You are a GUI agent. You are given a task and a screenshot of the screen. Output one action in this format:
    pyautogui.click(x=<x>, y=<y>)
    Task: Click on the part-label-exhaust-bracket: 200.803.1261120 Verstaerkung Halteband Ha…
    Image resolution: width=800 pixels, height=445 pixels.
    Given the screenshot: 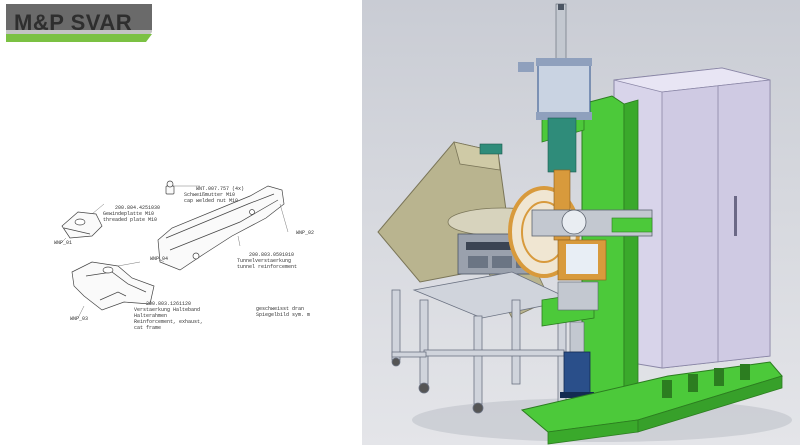 What is the action you would take?
    pyautogui.click(x=168, y=316)
    